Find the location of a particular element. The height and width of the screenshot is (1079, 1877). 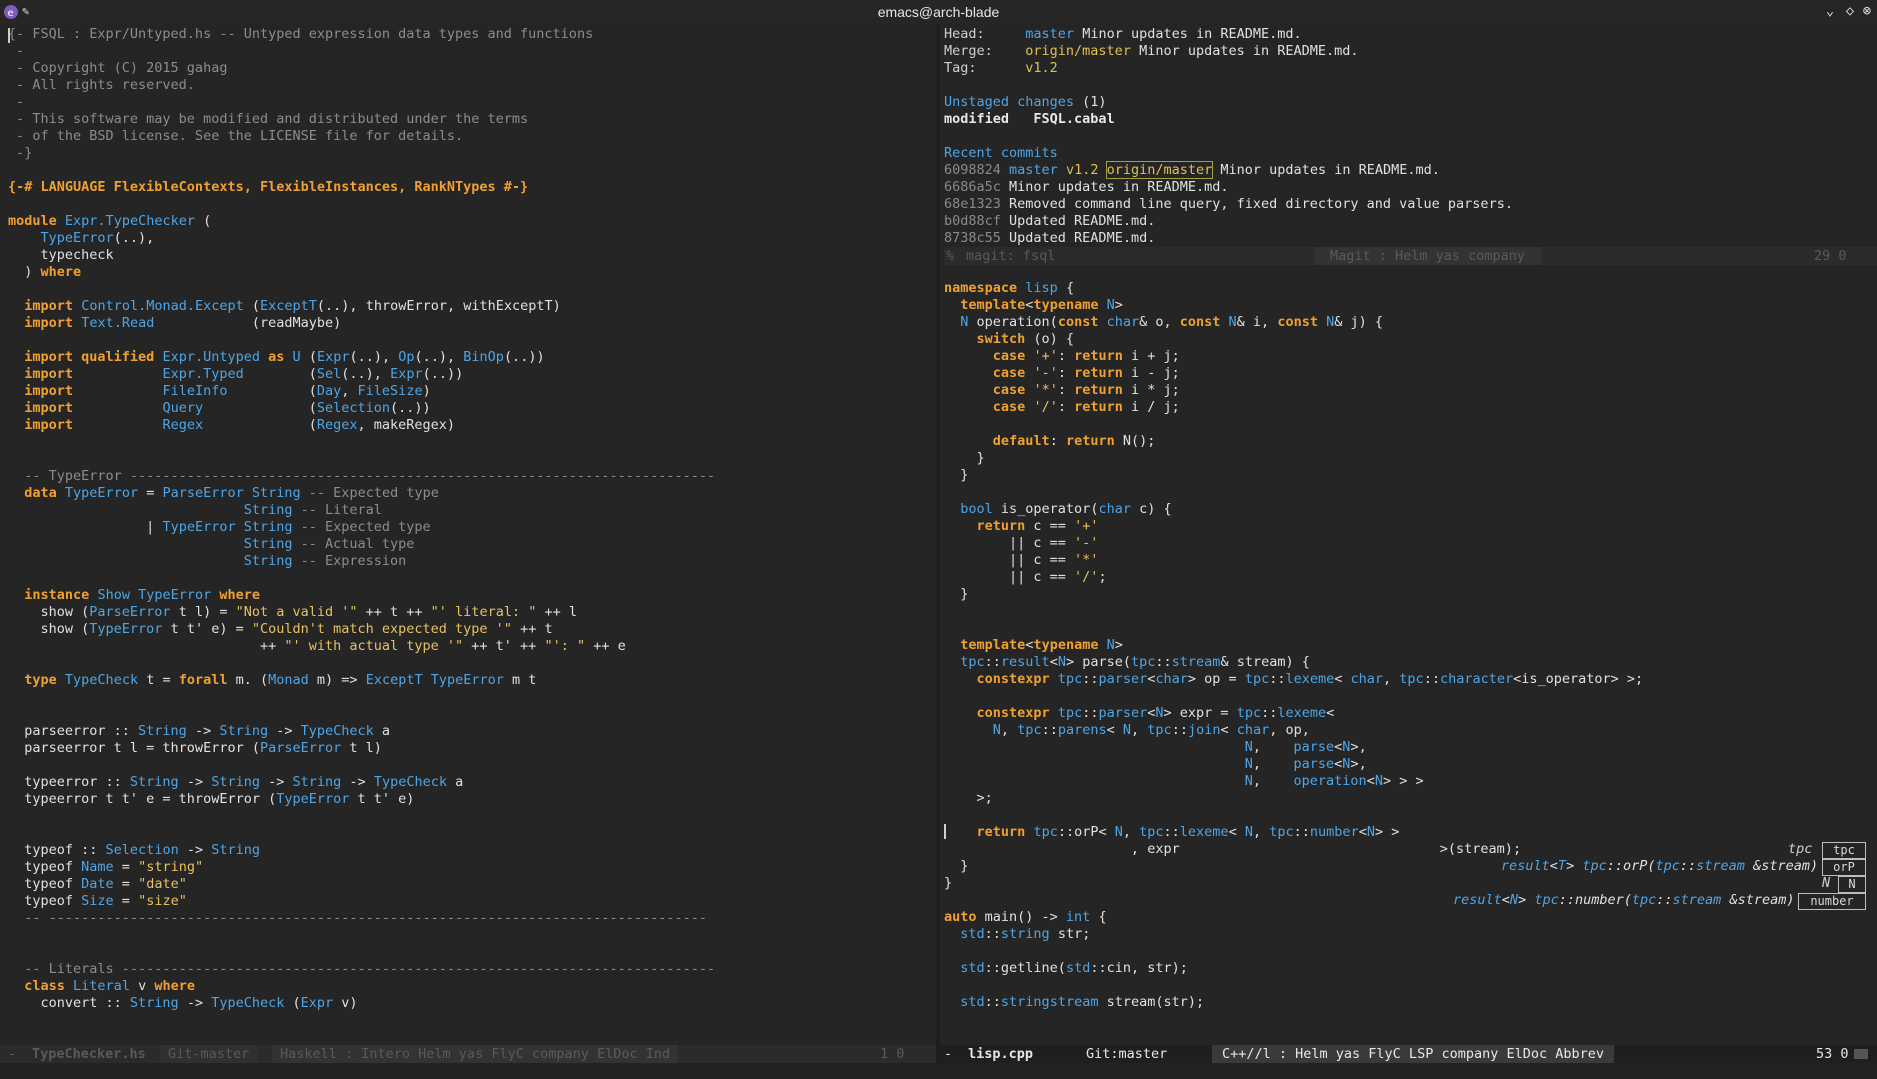

minibuffer is located at coordinates (938, 1071).